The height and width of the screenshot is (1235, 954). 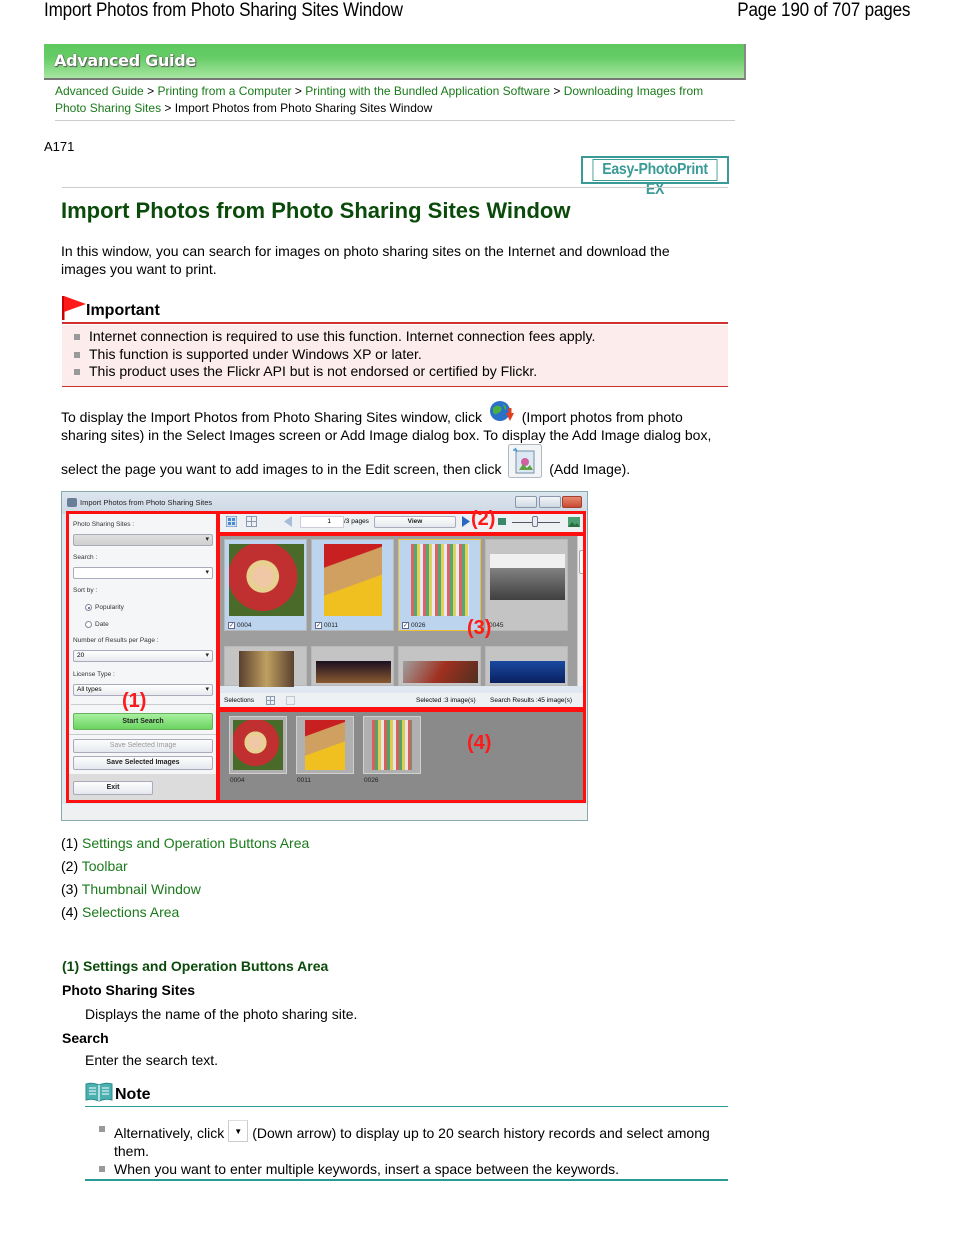 What do you see at coordinates (395, 120) in the screenshot?
I see `breadcrumb-divider` at bounding box center [395, 120].